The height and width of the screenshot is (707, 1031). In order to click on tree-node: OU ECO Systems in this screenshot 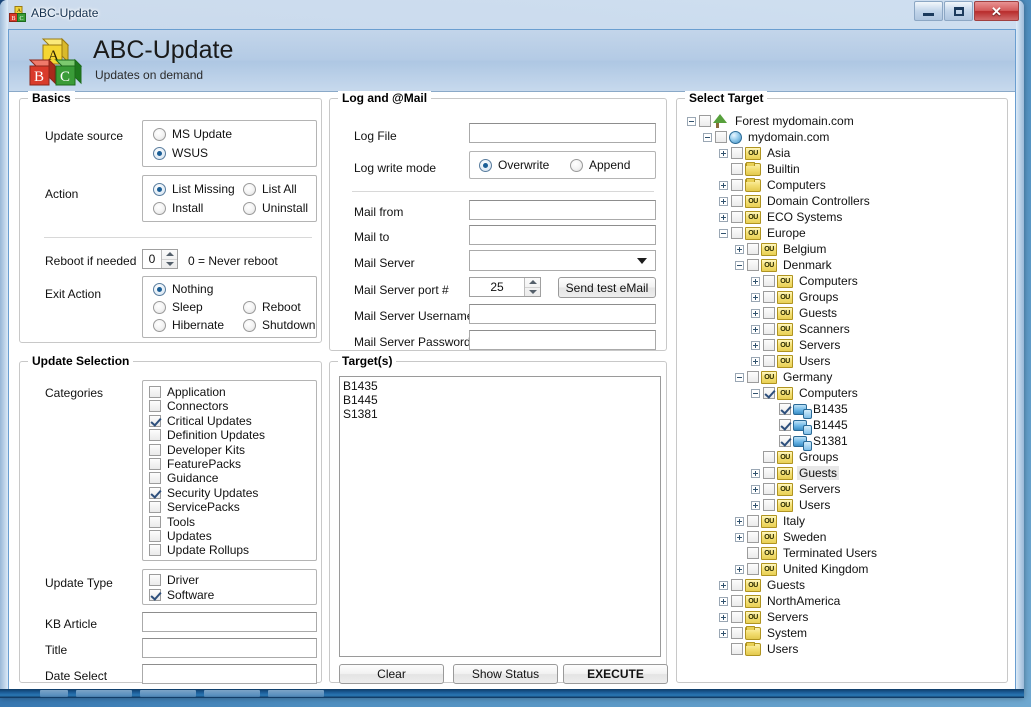, I will do `click(843, 217)`.